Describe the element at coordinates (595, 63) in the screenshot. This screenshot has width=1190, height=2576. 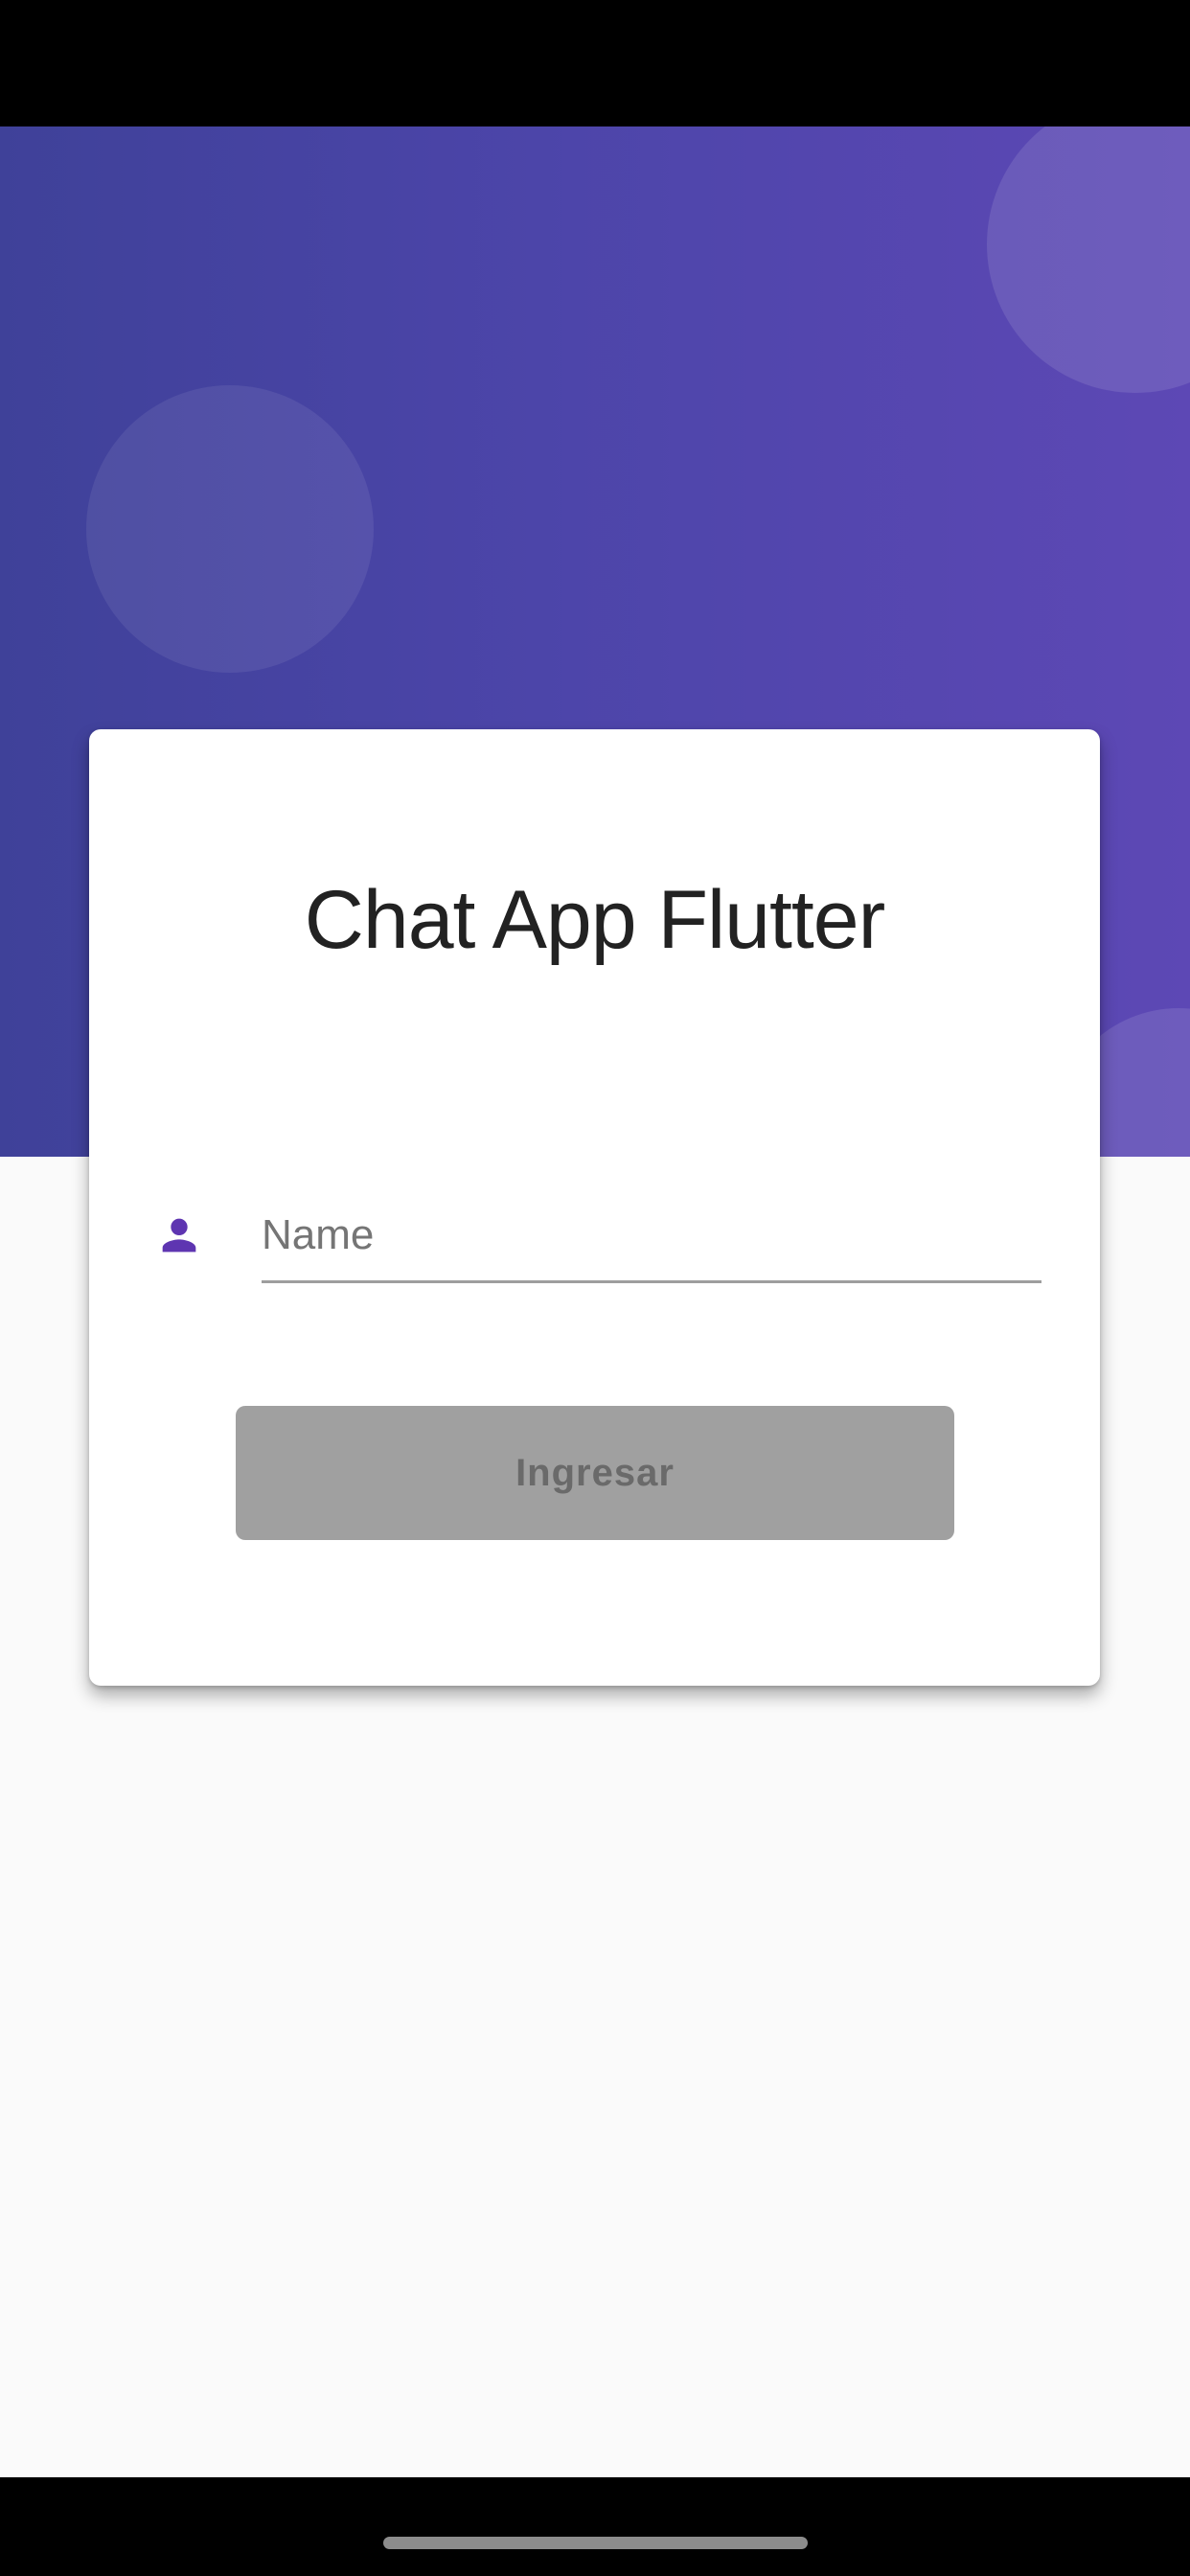
I see `status-bar` at that location.